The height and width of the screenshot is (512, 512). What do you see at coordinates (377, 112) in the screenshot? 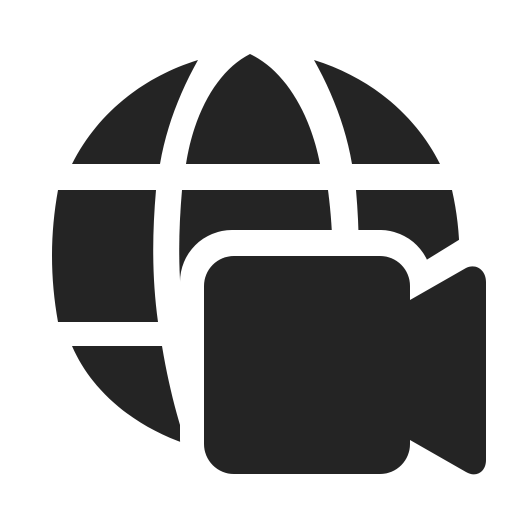
I see `globe-segment-top-right` at bounding box center [377, 112].